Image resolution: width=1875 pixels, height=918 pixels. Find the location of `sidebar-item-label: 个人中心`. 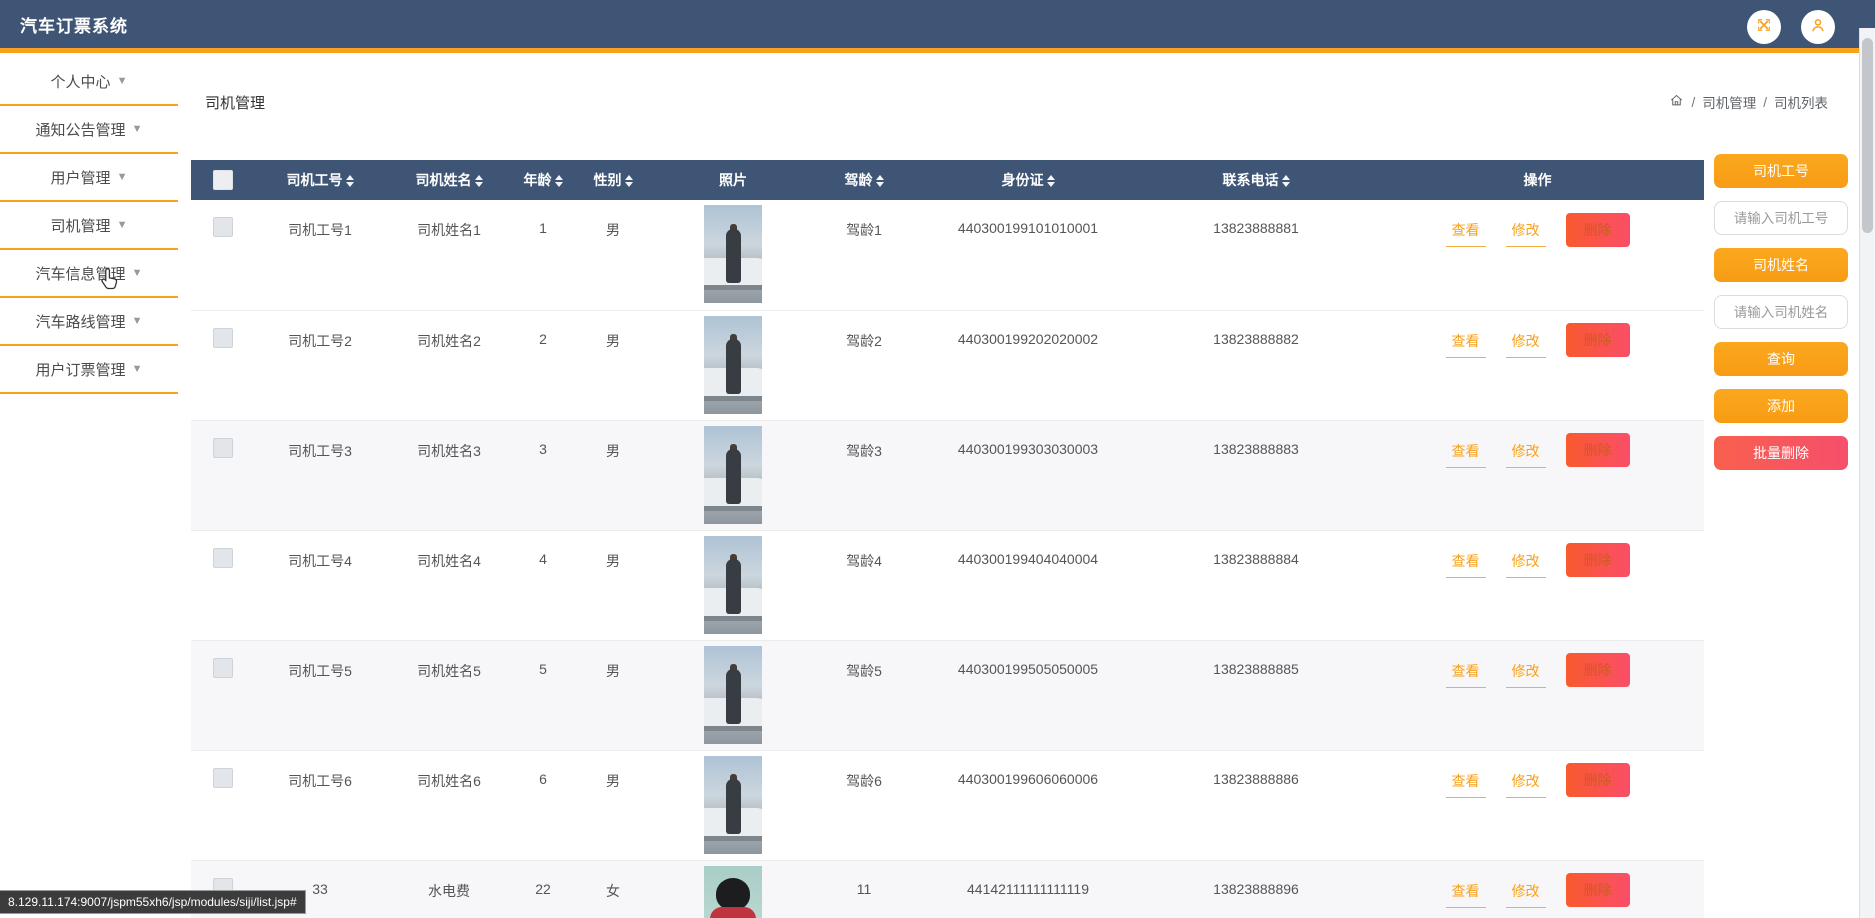

sidebar-item-label: 个人中心 is located at coordinates (80, 82).